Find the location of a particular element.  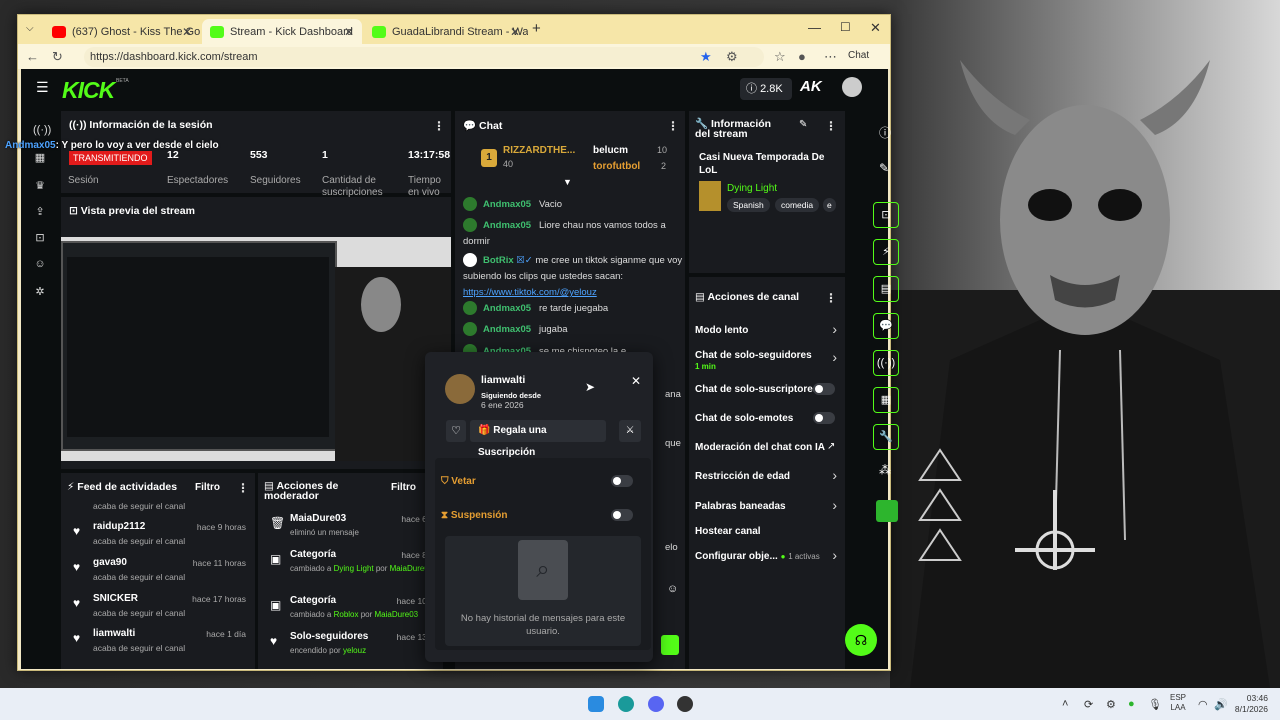

tray-app-icon: ⟳ is located at coordinates (1088, 704).